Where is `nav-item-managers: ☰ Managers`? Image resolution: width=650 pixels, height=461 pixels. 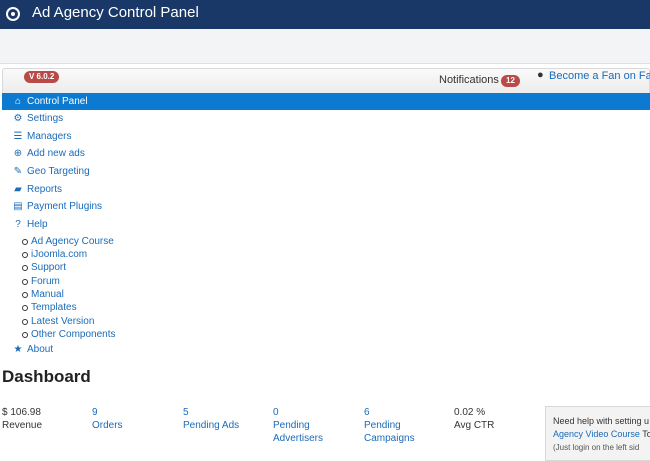
nav-item-managers: ☰ Managers is located at coordinates (326, 137).